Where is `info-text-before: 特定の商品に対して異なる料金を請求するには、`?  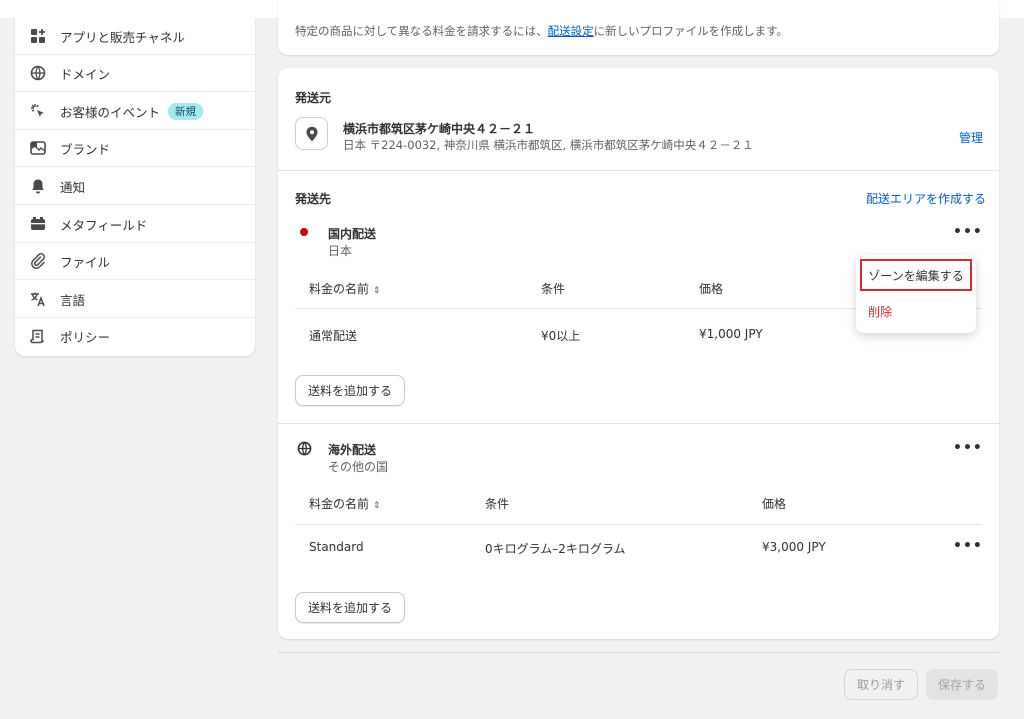
info-text-before: 特定の商品に対して異なる料金を請求するには、 is located at coordinates (421, 31).